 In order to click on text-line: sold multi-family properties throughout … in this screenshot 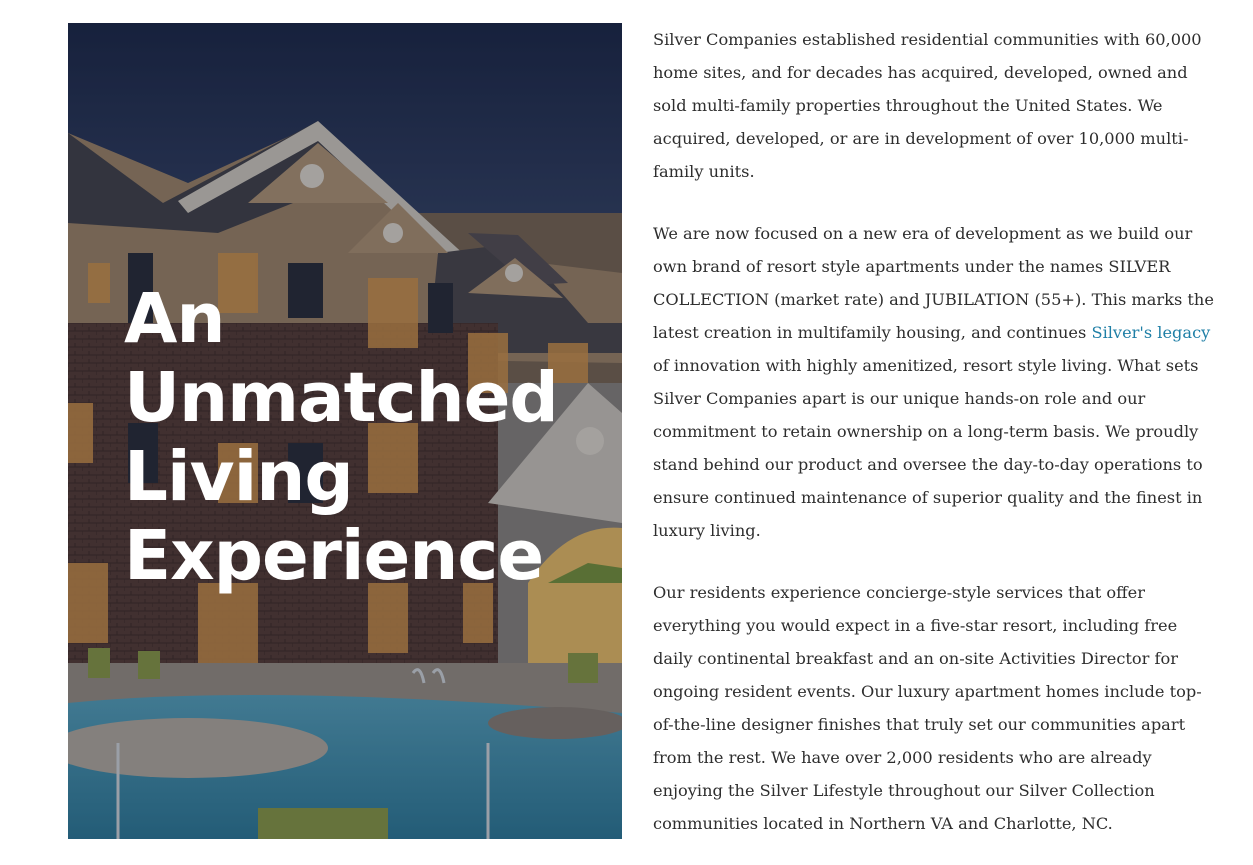, I will do `click(908, 105)`.